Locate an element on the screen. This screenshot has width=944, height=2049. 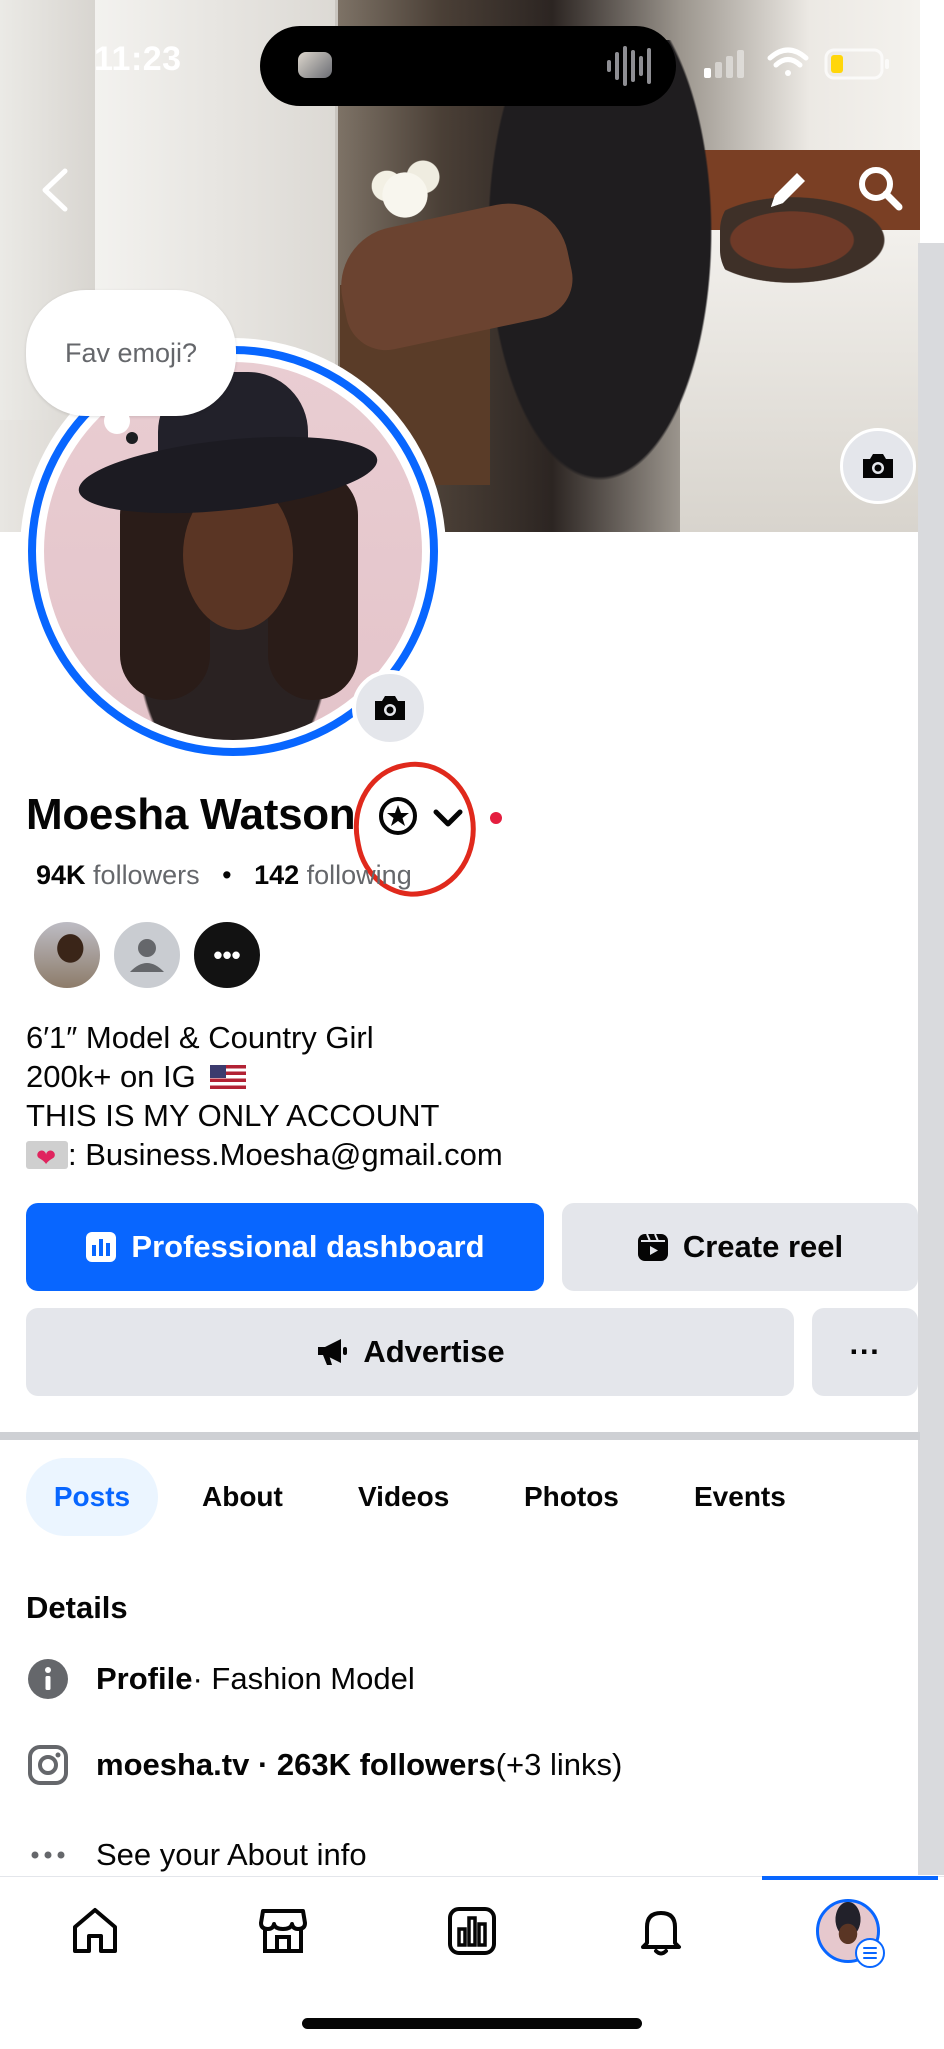
section-divider is located at coordinates (460, 1436).